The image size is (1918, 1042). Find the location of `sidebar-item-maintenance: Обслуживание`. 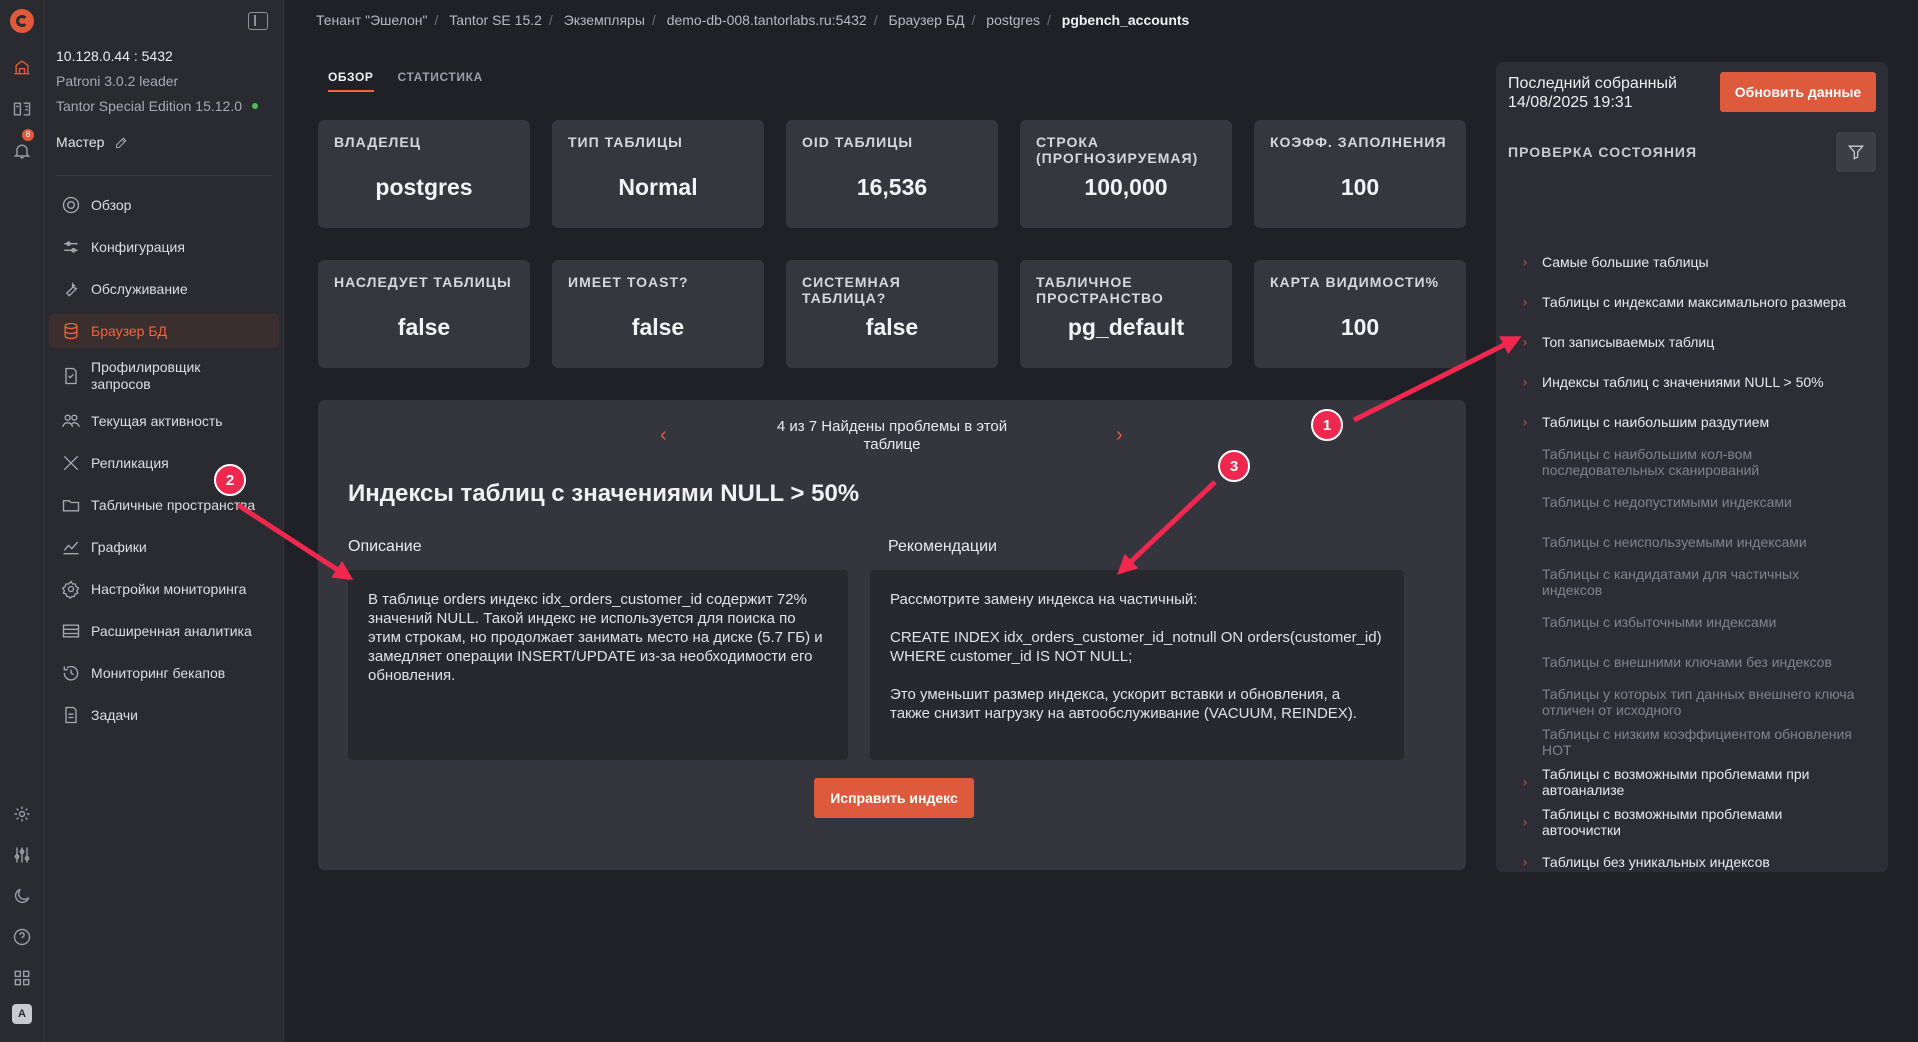

sidebar-item-maintenance: Обслуживание is located at coordinates (164, 289).